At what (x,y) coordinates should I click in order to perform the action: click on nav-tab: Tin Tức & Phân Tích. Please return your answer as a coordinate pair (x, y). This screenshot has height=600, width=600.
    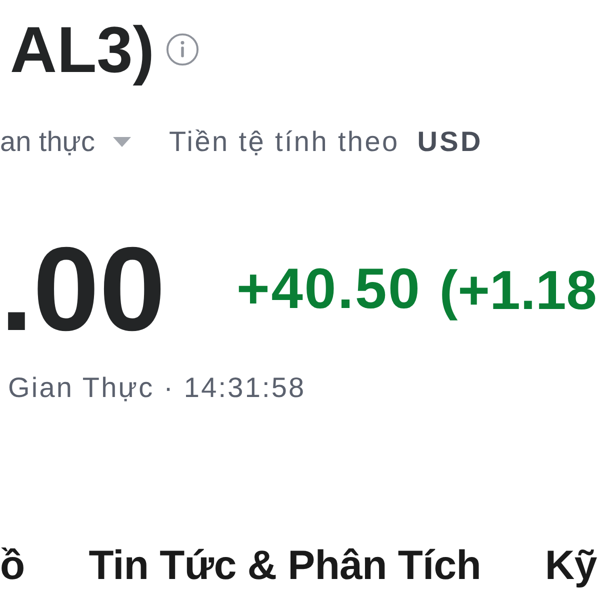
    Looking at the image, I should click on (285, 566).